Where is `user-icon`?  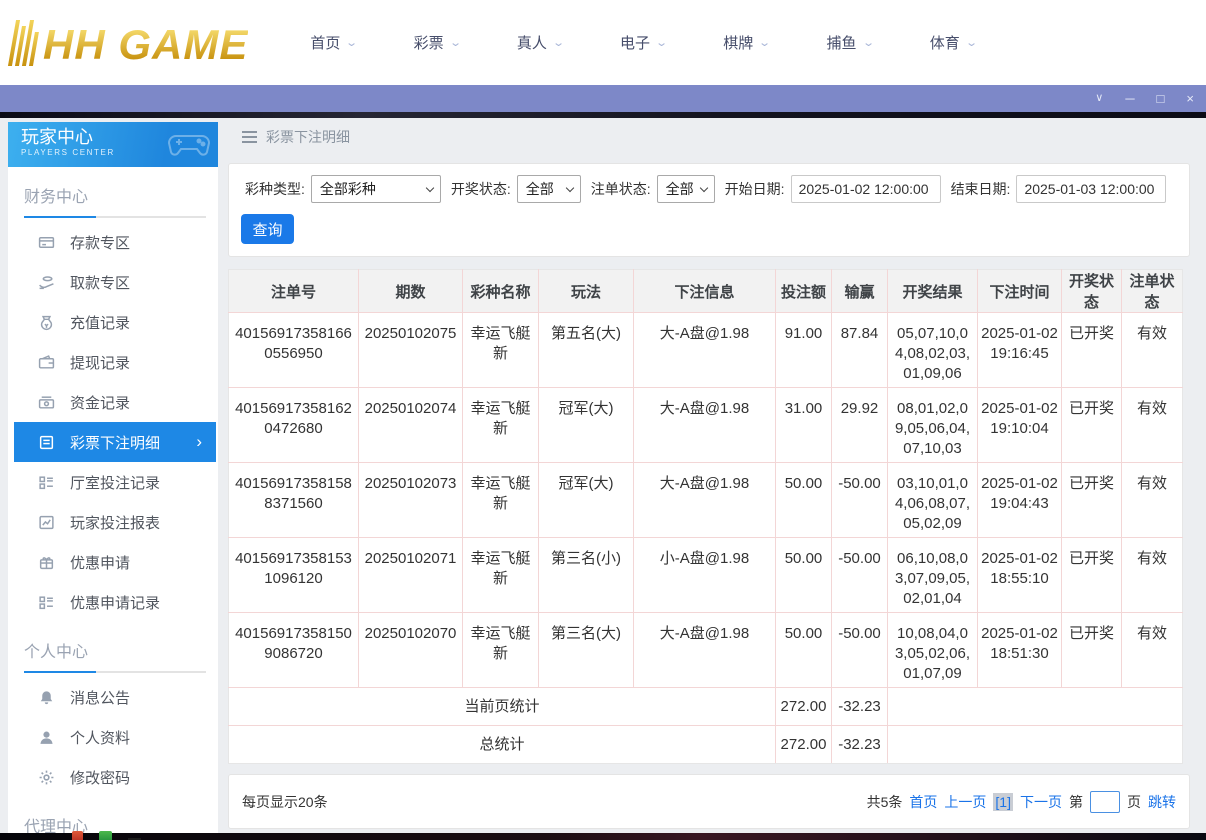
user-icon is located at coordinates (46, 737).